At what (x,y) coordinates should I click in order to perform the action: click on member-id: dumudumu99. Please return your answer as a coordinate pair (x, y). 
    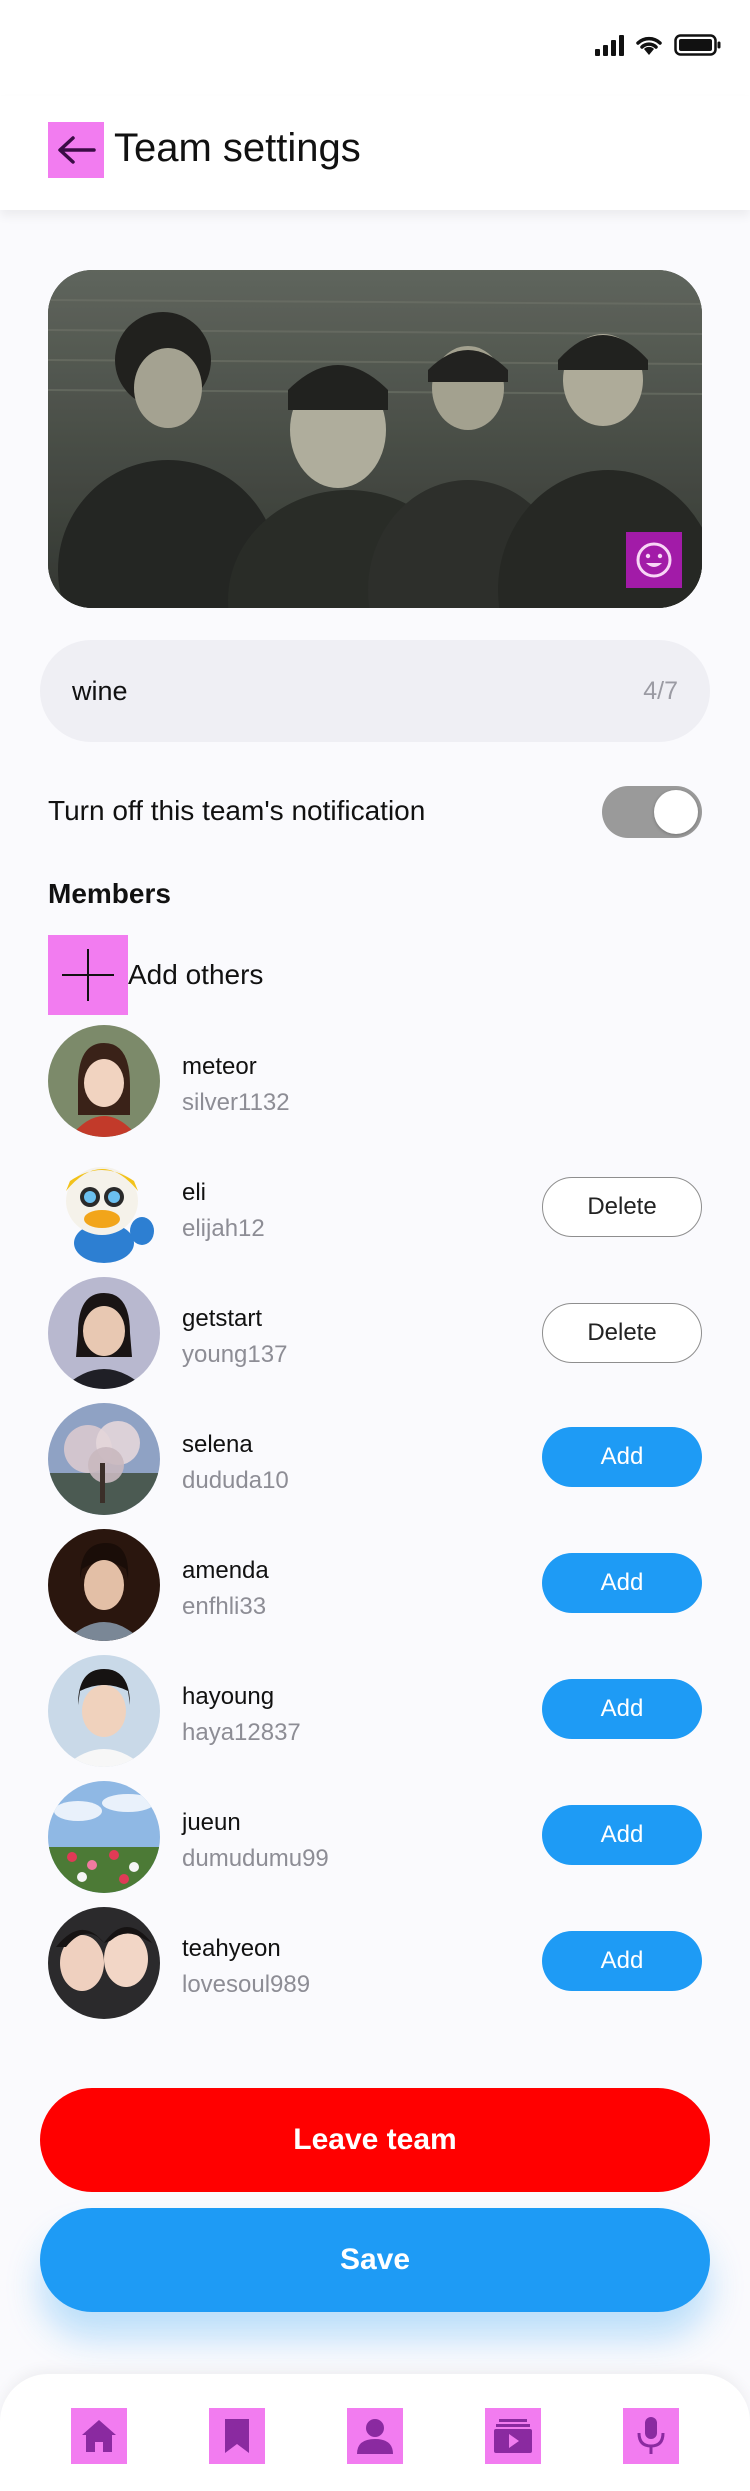
    Looking at the image, I should click on (255, 1858).